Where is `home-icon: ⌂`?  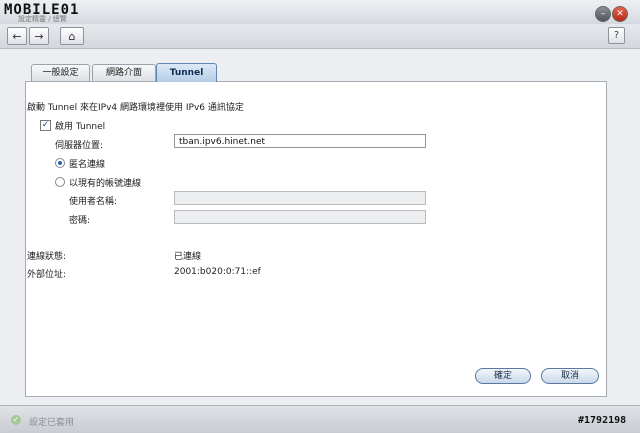 home-icon: ⌂ is located at coordinates (72, 36).